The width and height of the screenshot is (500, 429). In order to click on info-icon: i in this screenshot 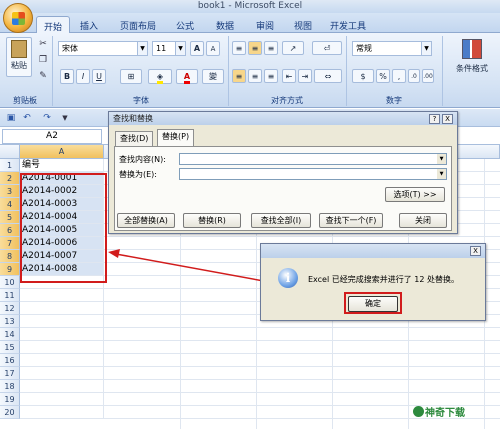, I will do `click(288, 278)`.